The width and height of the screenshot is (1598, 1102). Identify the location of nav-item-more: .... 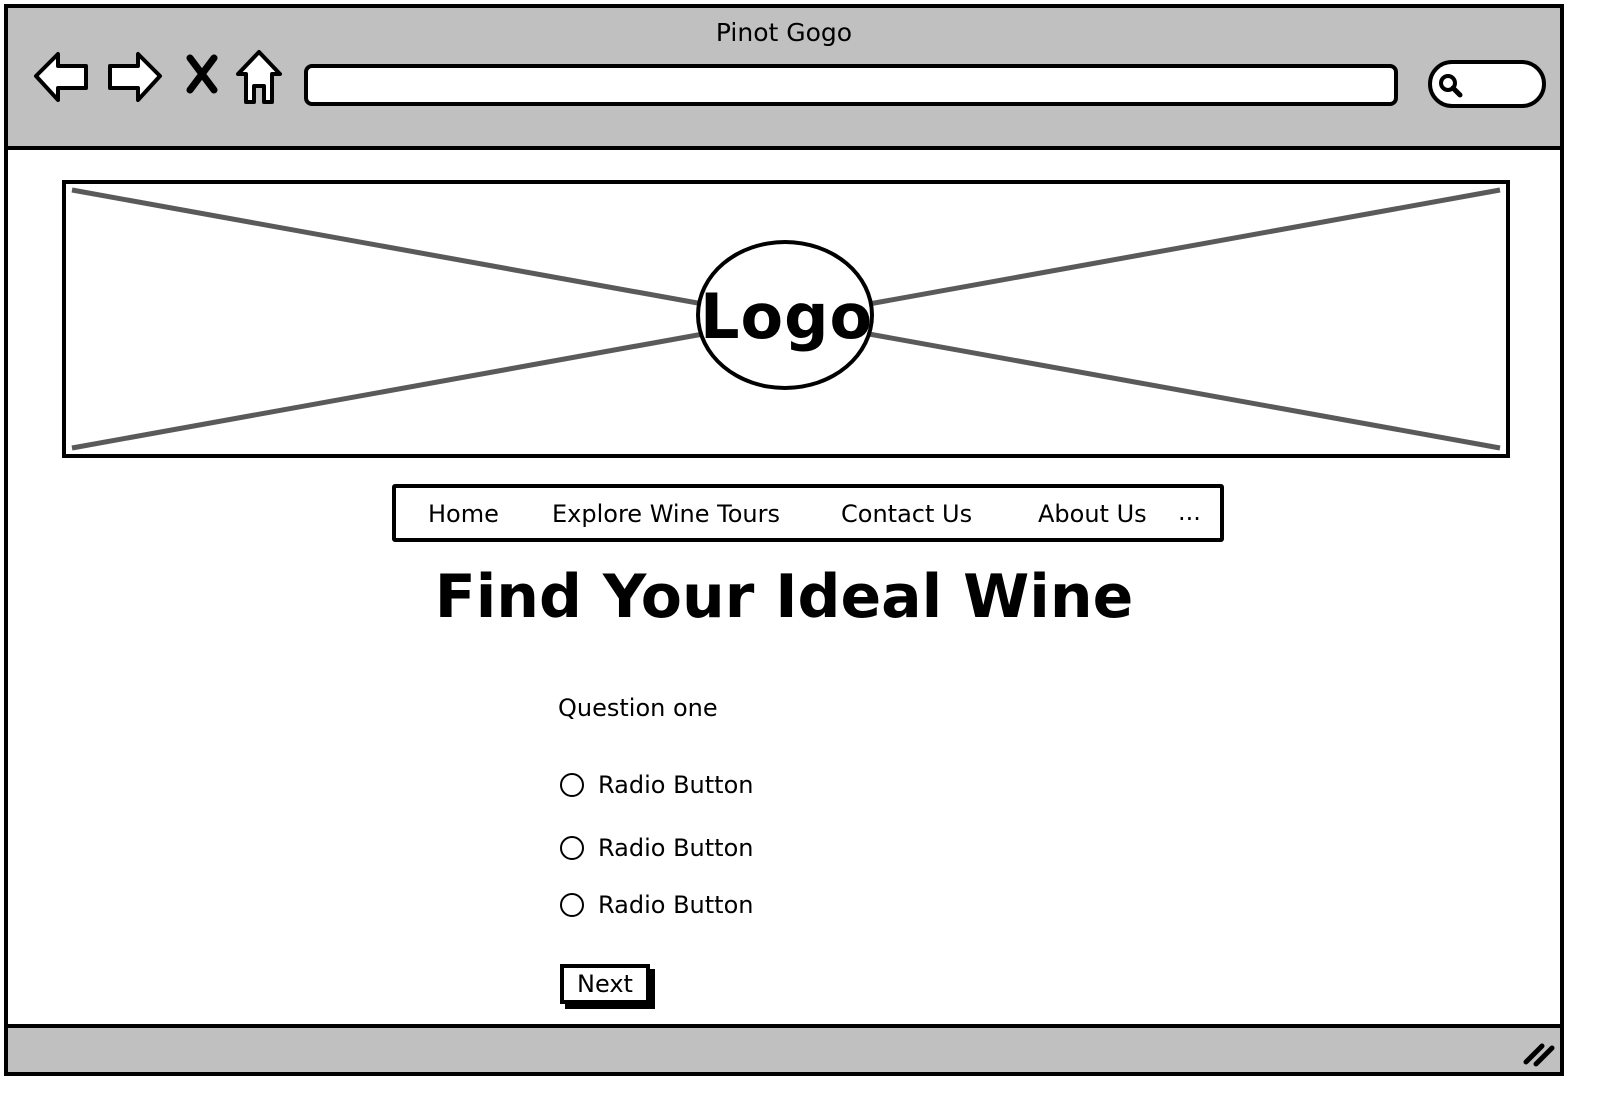
(1189, 512).